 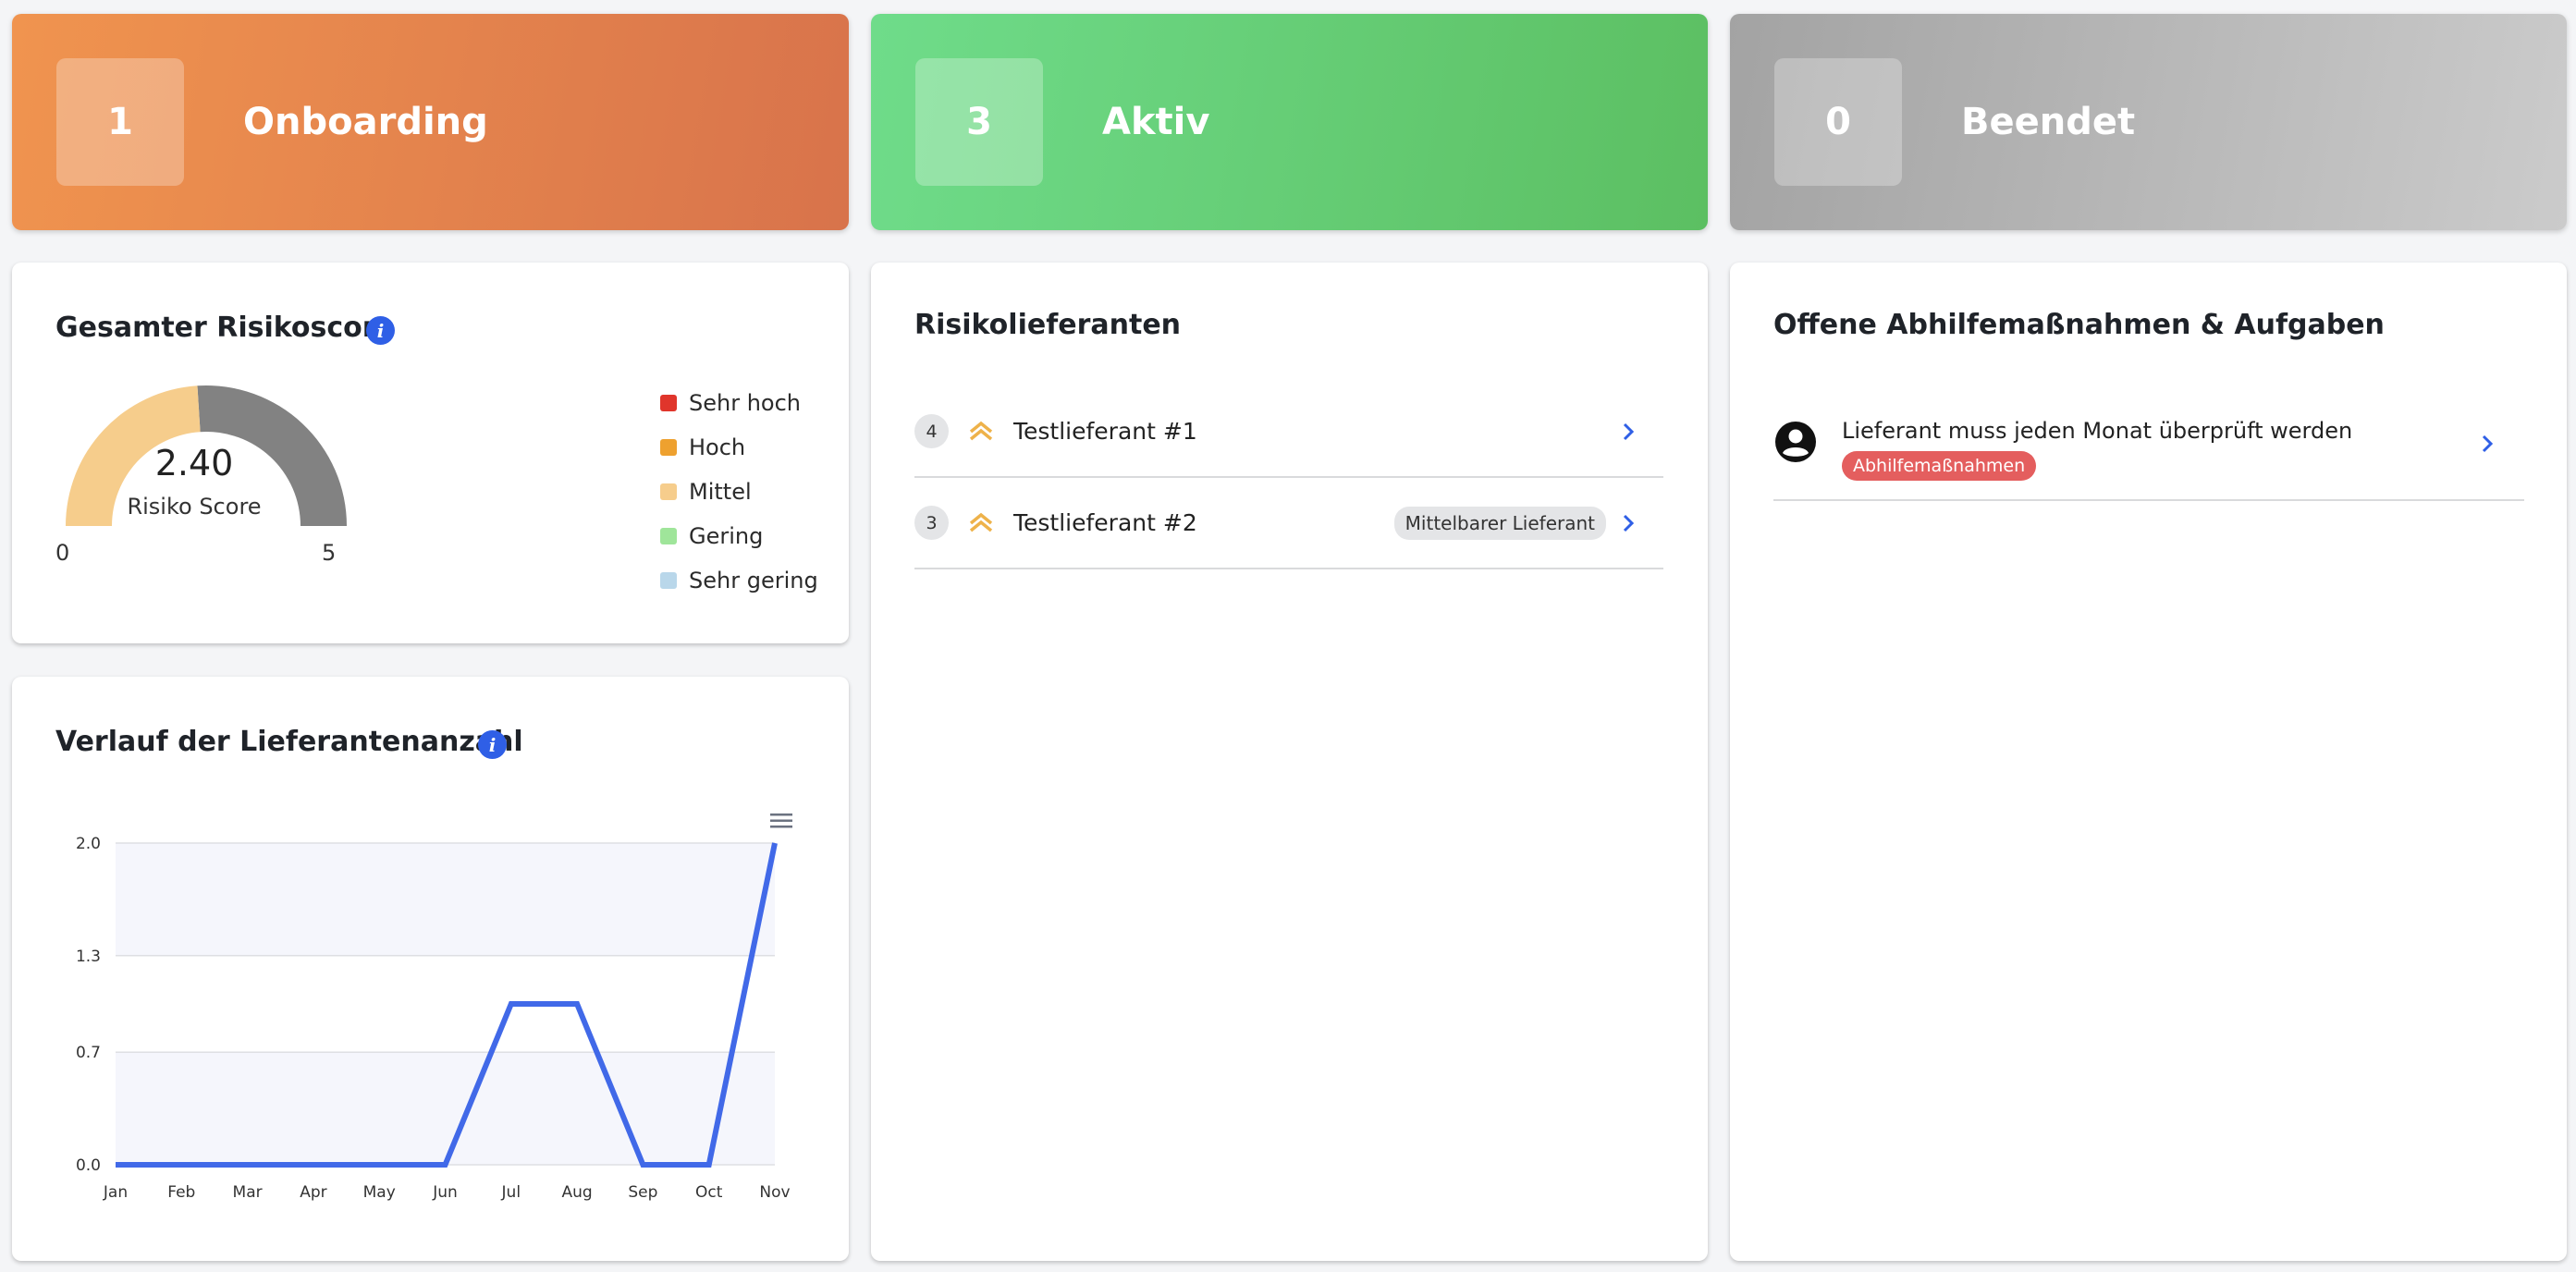 I want to click on onboarding-count: 1, so click(x=120, y=122).